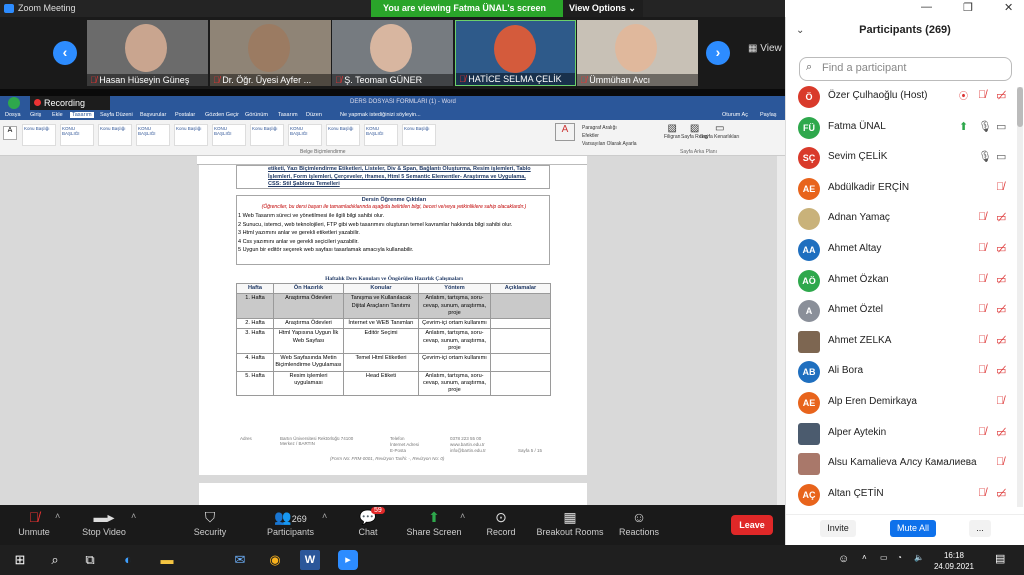  What do you see at coordinates (147, 53) in the screenshot?
I see `video-tile: 🎙̸ Hasan Hüseyin Güneş` at bounding box center [147, 53].